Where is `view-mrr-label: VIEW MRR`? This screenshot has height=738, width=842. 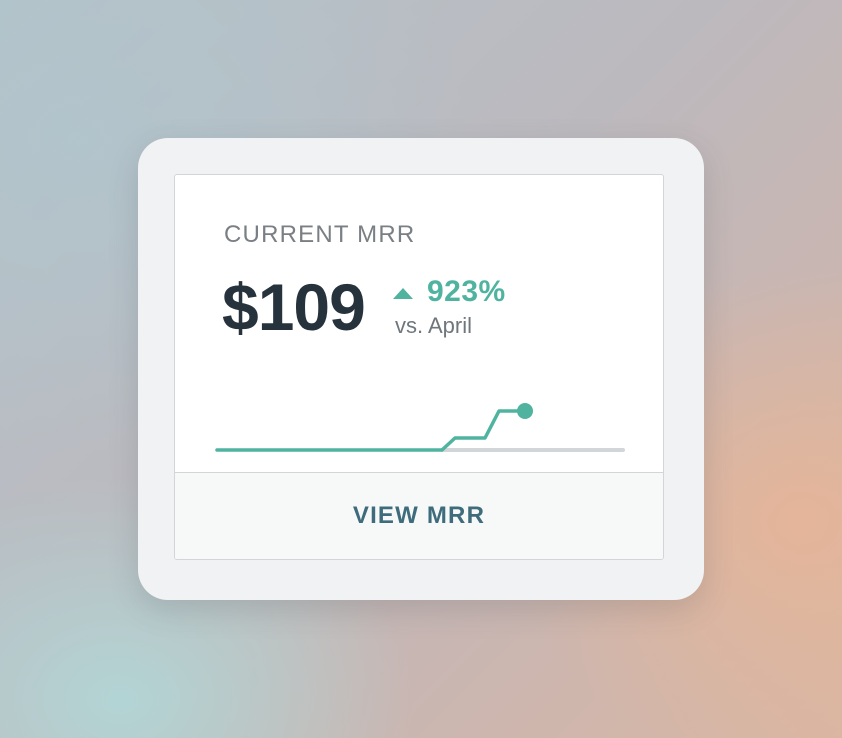
view-mrr-label: VIEW MRR is located at coordinates (419, 515).